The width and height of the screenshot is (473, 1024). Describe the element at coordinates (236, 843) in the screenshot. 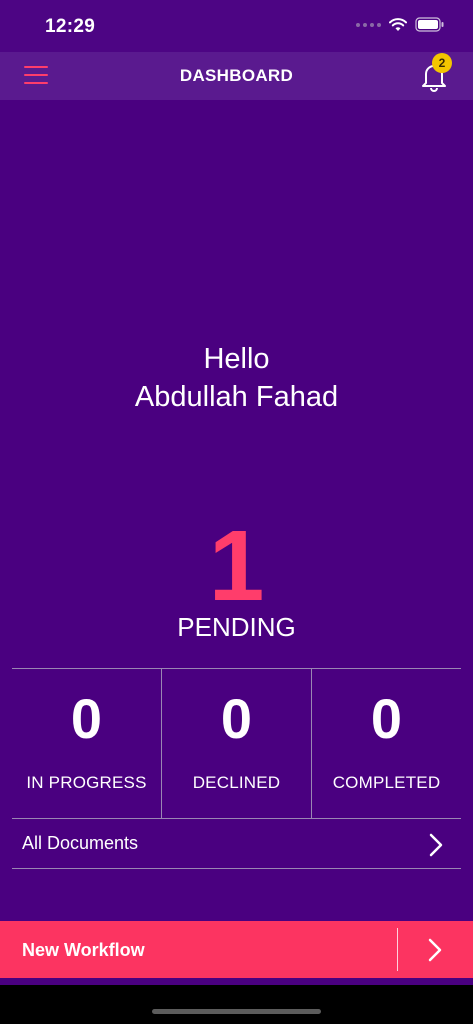

I see `all-documents-row: All Documents` at that location.